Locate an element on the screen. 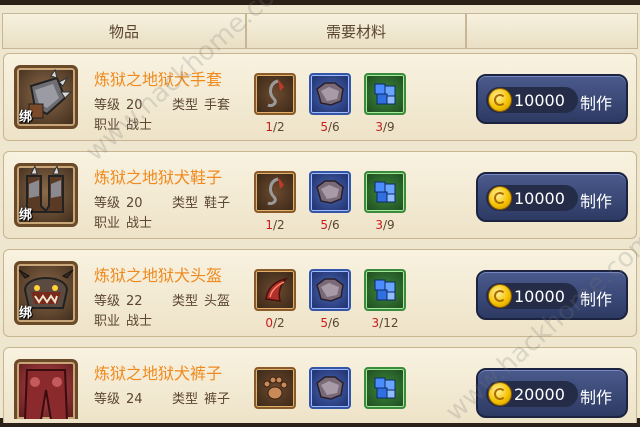  item-level: 等级 24 is located at coordinates (118, 399).